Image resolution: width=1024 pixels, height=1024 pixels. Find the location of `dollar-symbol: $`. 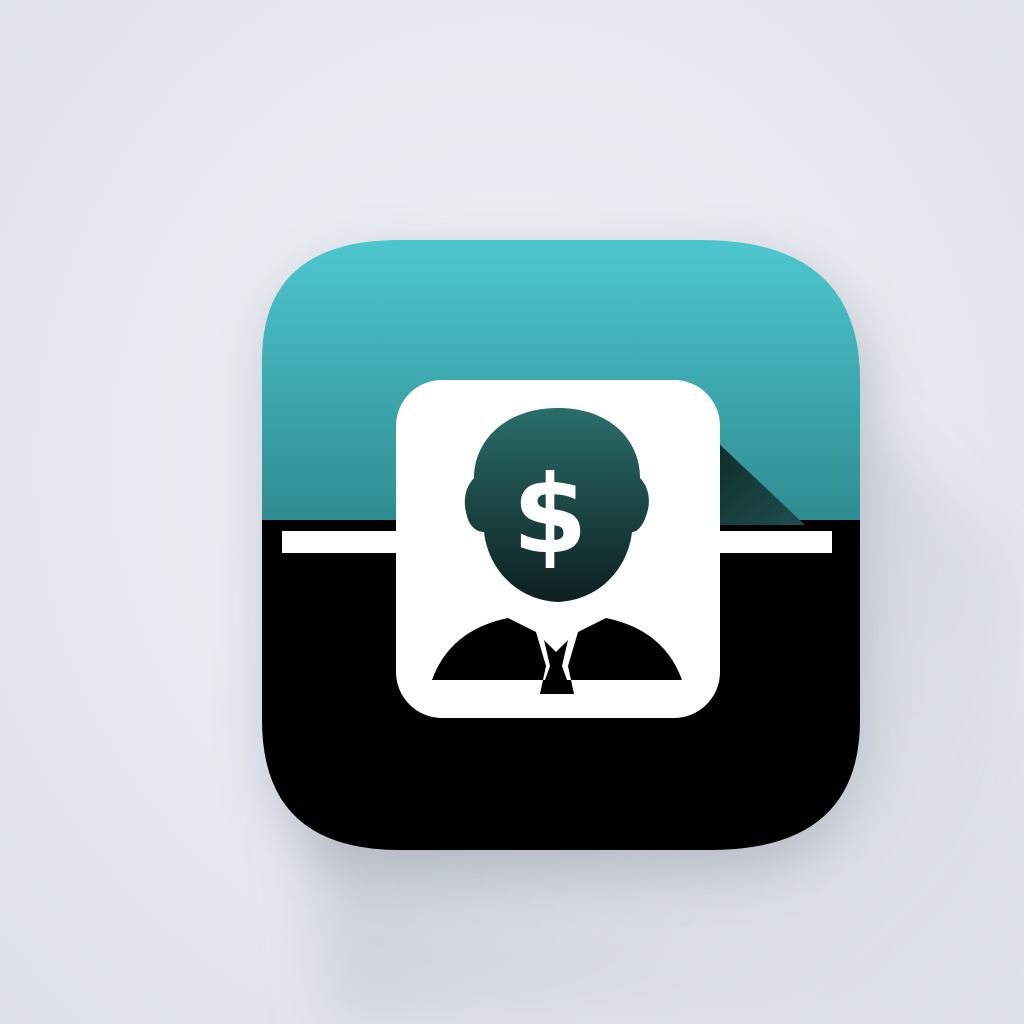

dollar-symbol: $ is located at coordinates (549, 515).